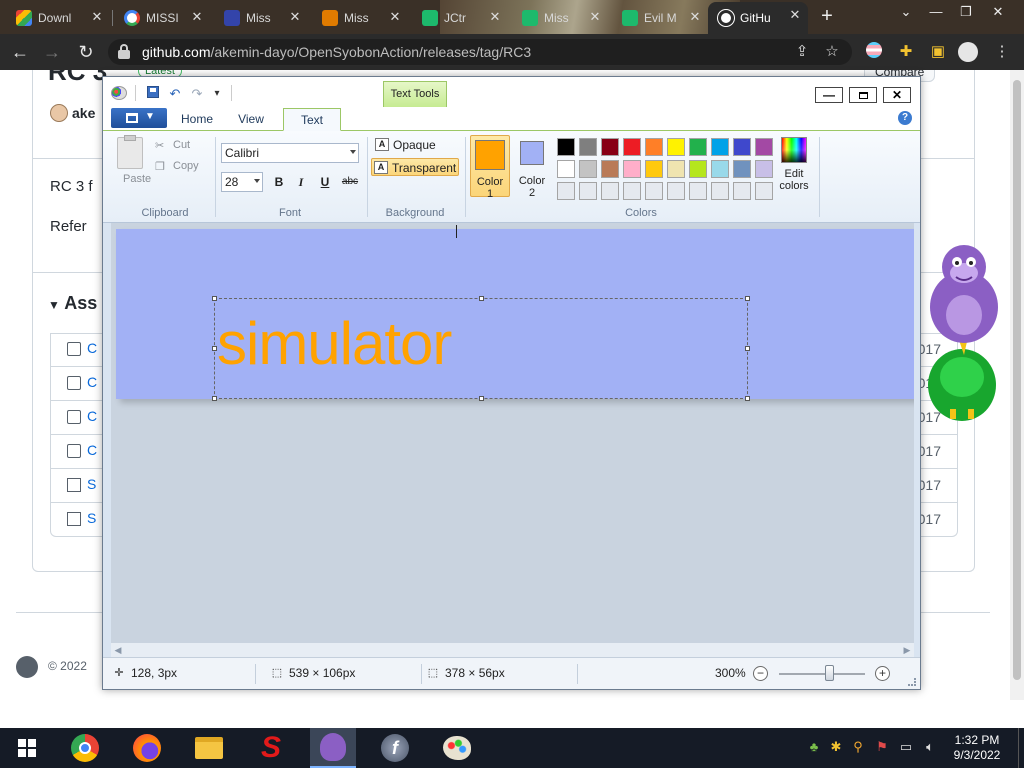 The image size is (1024, 768). Describe the element at coordinates (197, 94) in the screenshot. I see `redo-icon: ↷` at that location.